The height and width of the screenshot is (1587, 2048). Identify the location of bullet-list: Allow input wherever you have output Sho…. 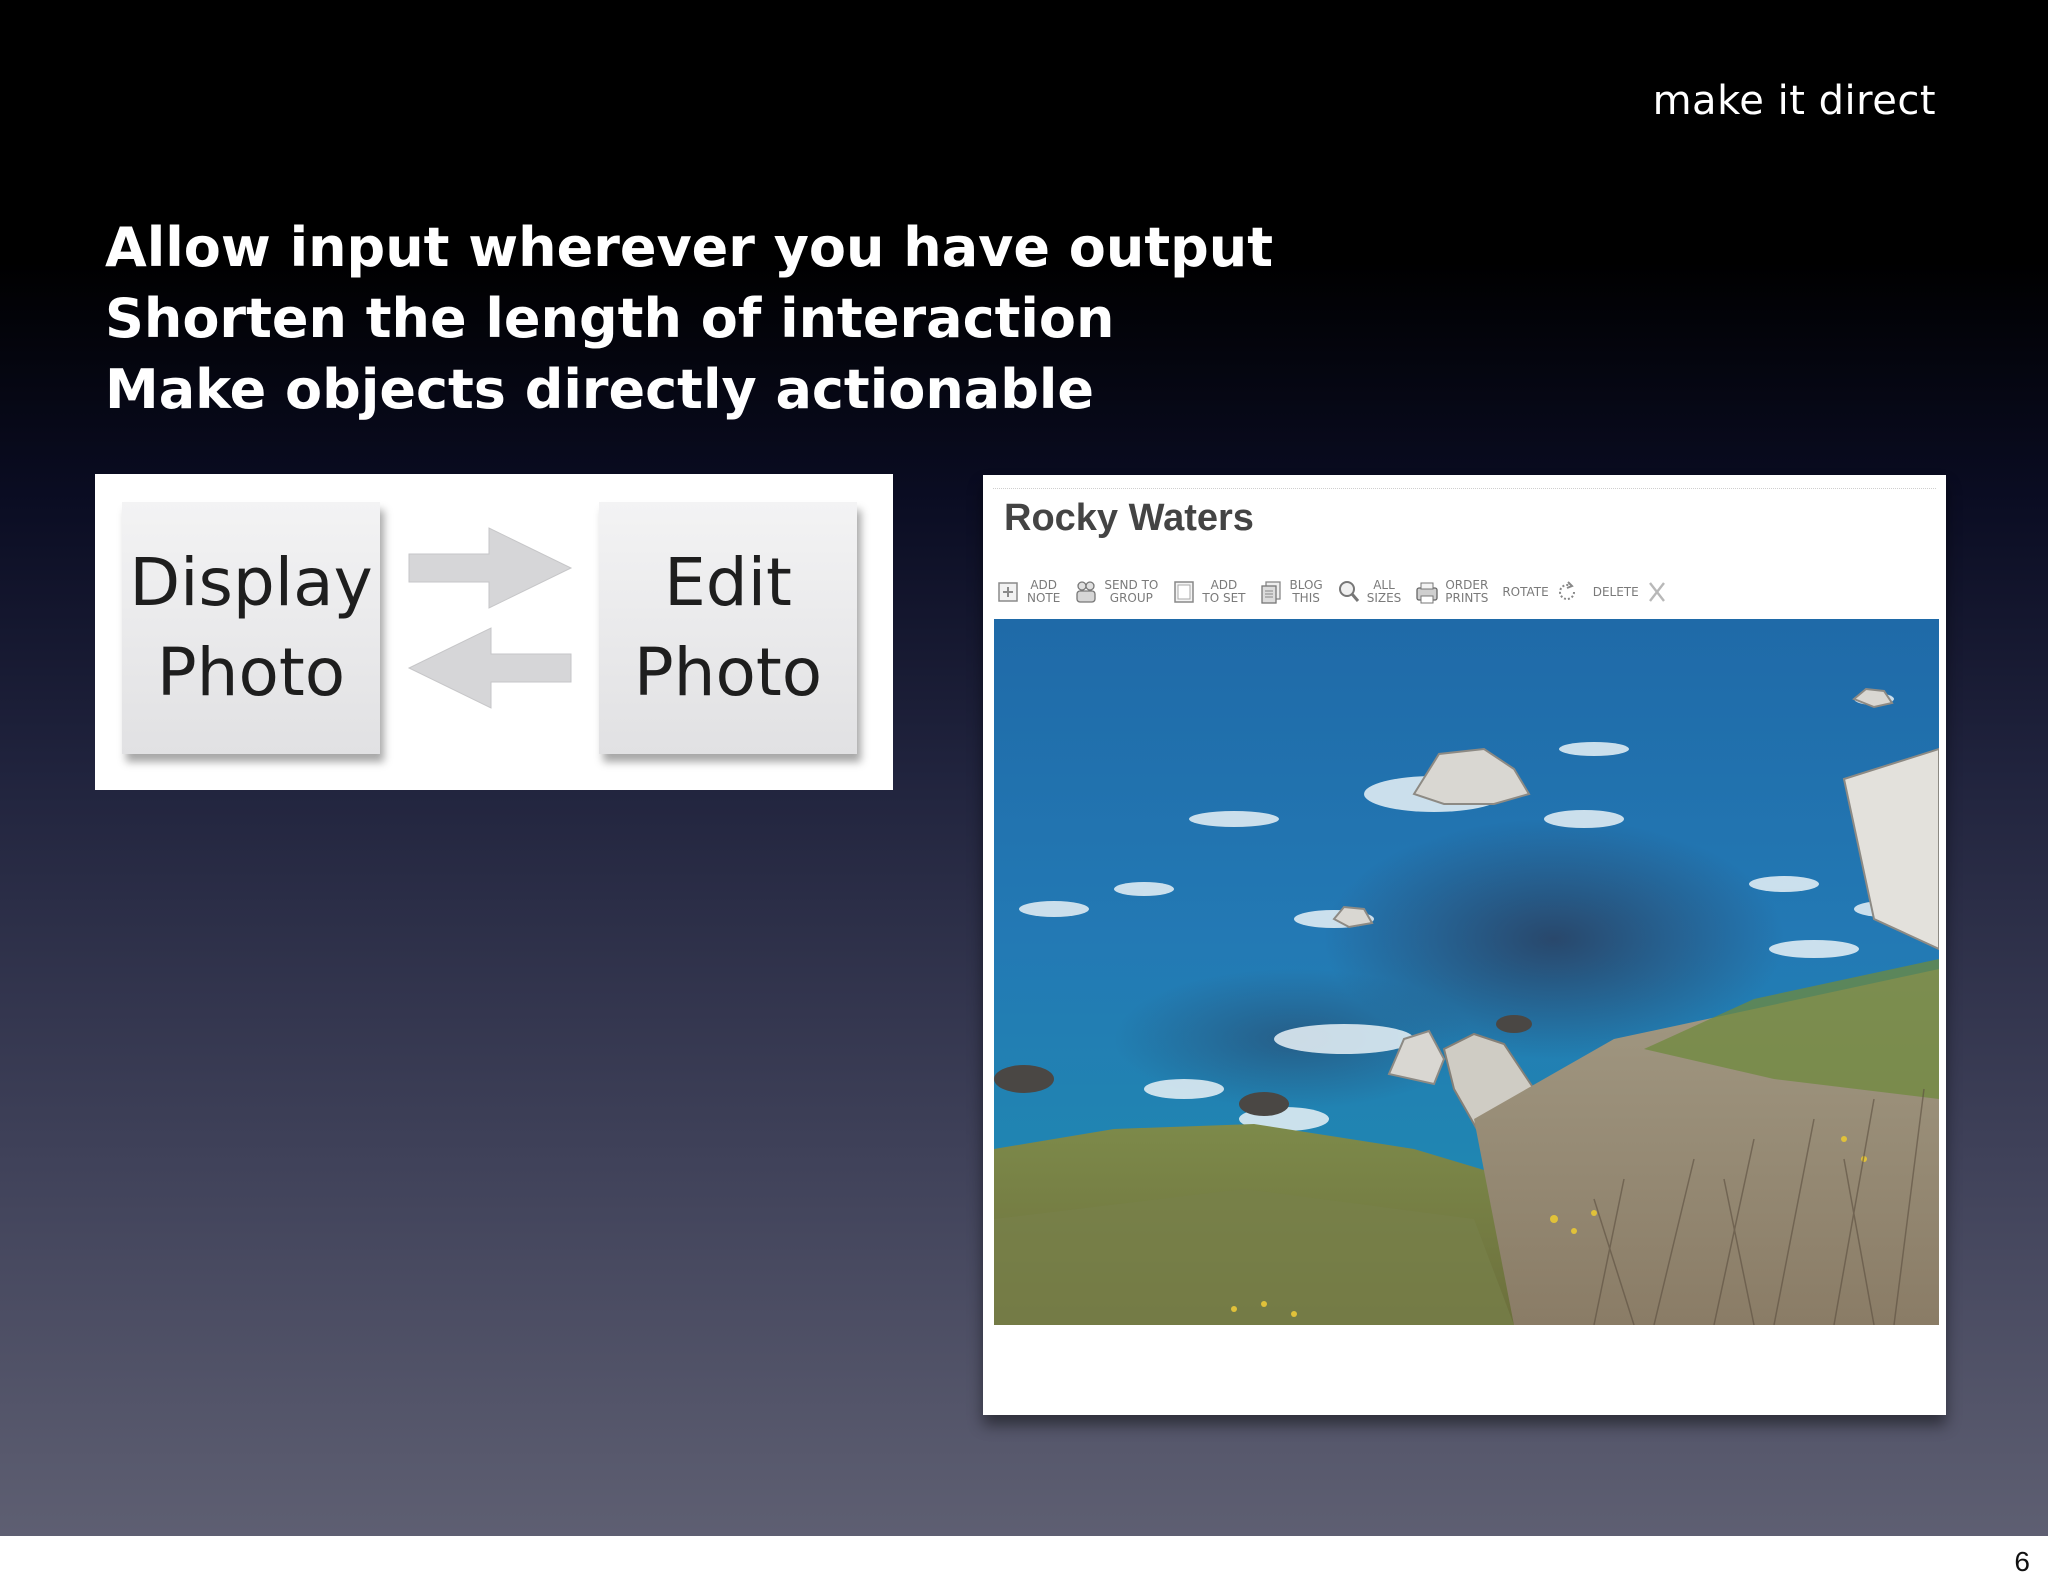
(689, 318).